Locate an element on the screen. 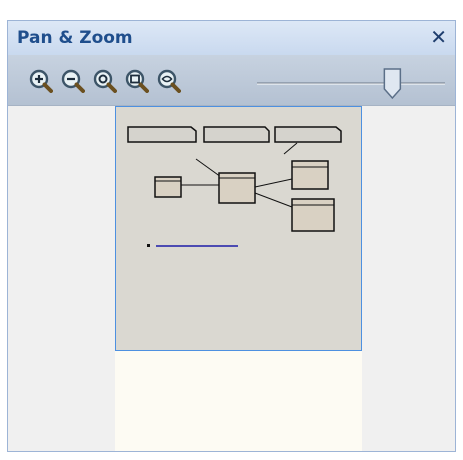 This screenshot has width=463, height=460. zoom-slider is located at coordinates (351, 83).